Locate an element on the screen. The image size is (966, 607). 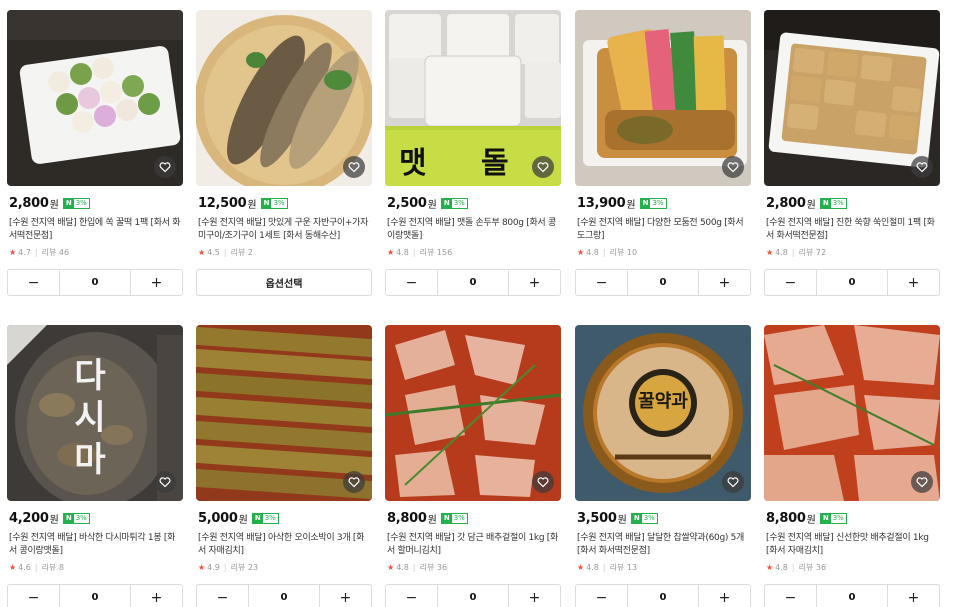
product-price: 13,900 is located at coordinates (601, 203).